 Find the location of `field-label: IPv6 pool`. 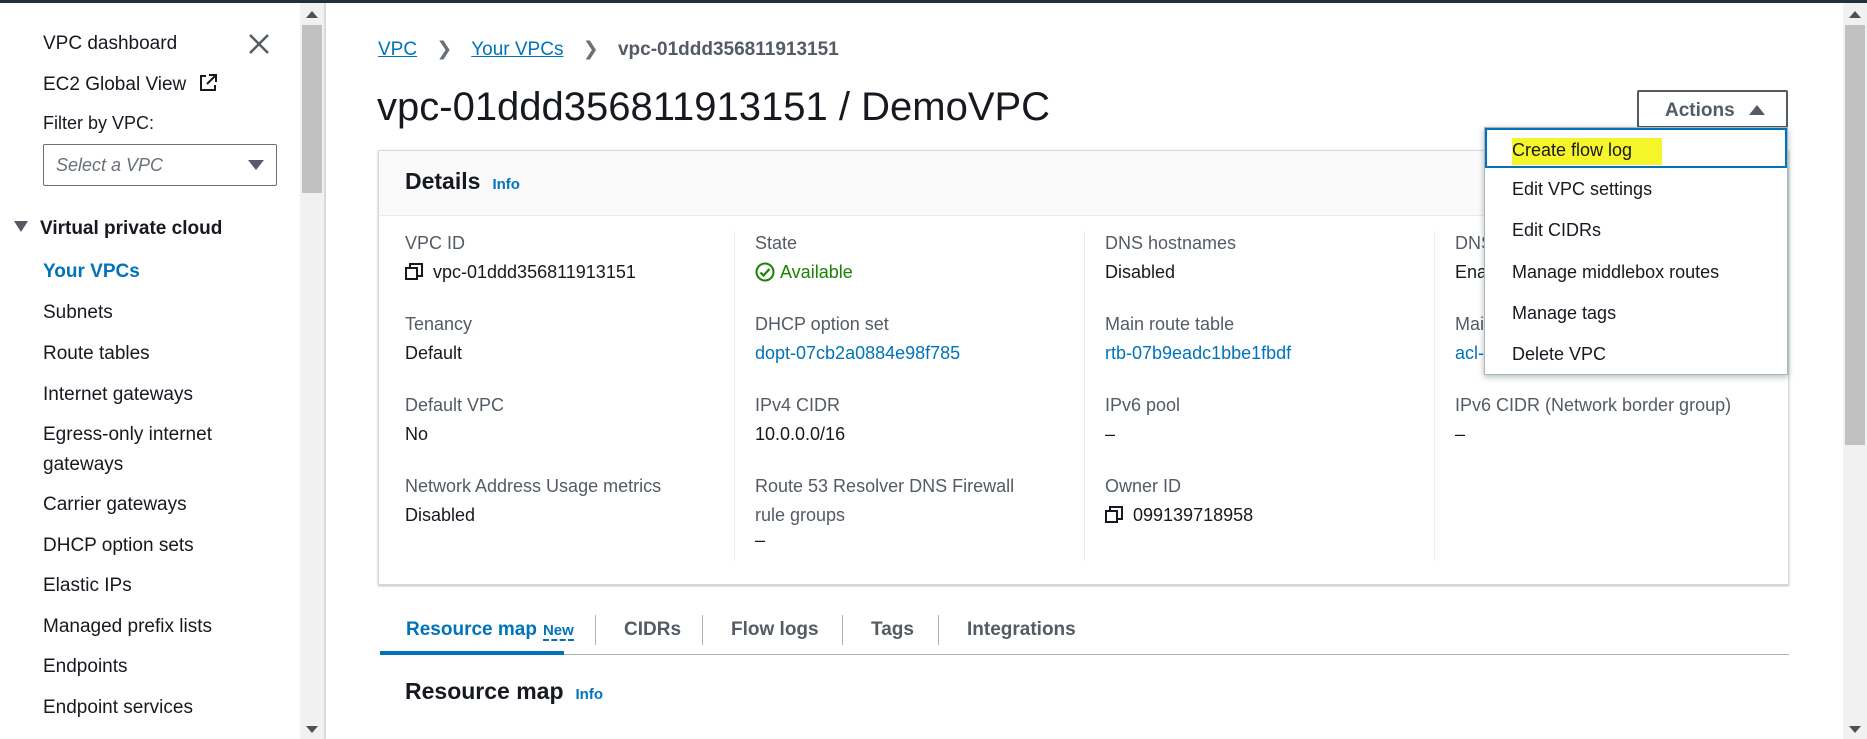

field-label: IPv6 pool is located at coordinates (1143, 405).